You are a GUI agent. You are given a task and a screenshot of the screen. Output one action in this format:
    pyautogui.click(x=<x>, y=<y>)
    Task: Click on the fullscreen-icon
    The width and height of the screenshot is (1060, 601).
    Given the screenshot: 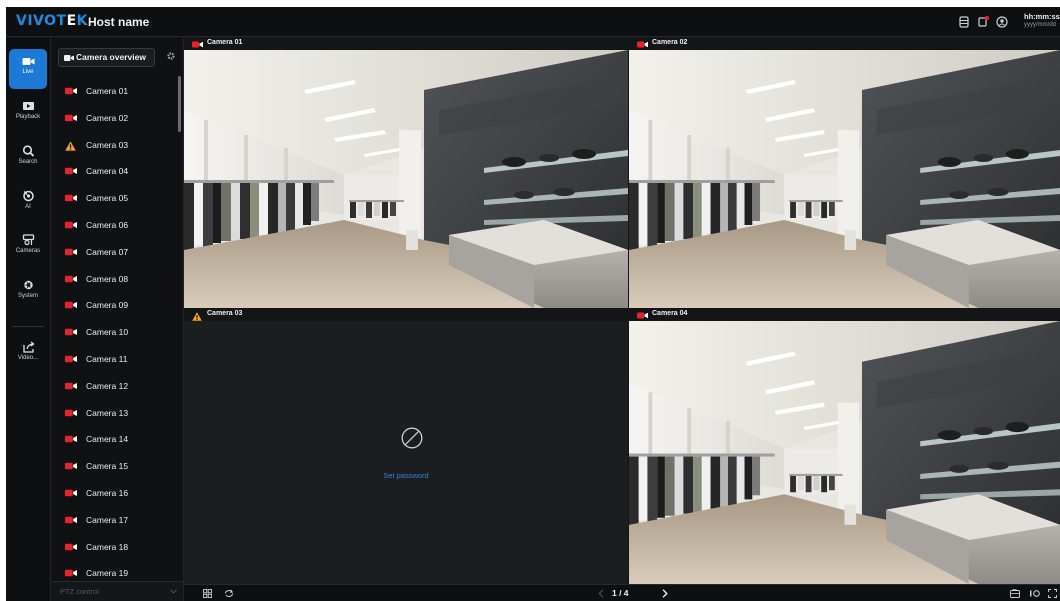 What is the action you would take?
    pyautogui.click(x=1052, y=593)
    